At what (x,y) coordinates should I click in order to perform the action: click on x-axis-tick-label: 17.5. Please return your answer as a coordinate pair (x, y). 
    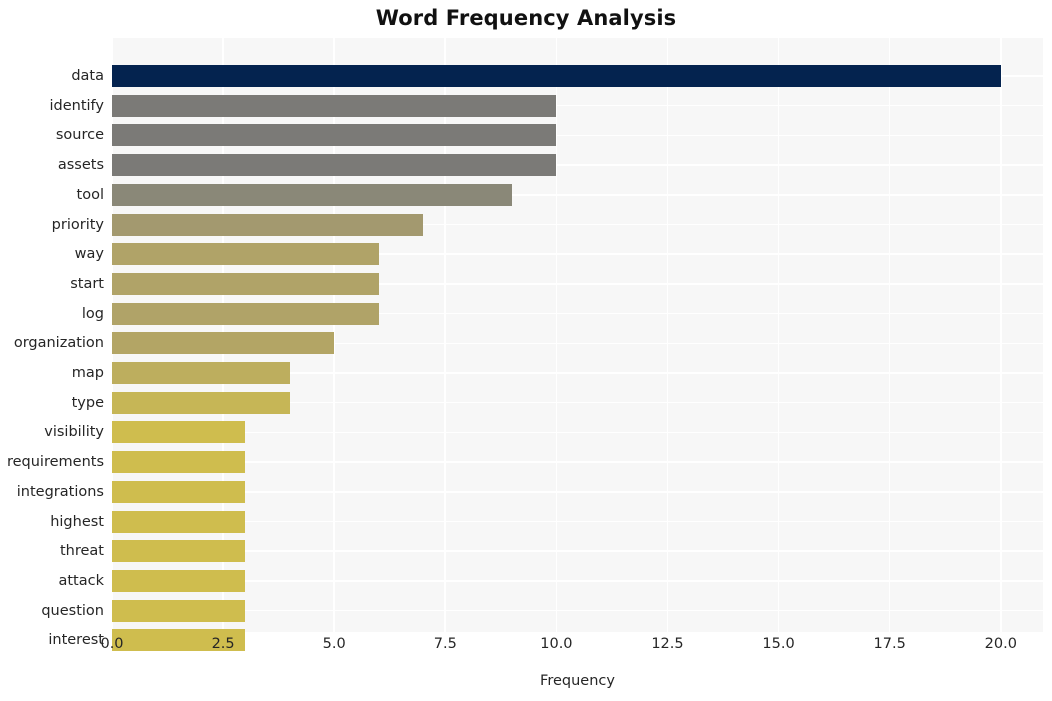
    Looking at the image, I should click on (889, 644).